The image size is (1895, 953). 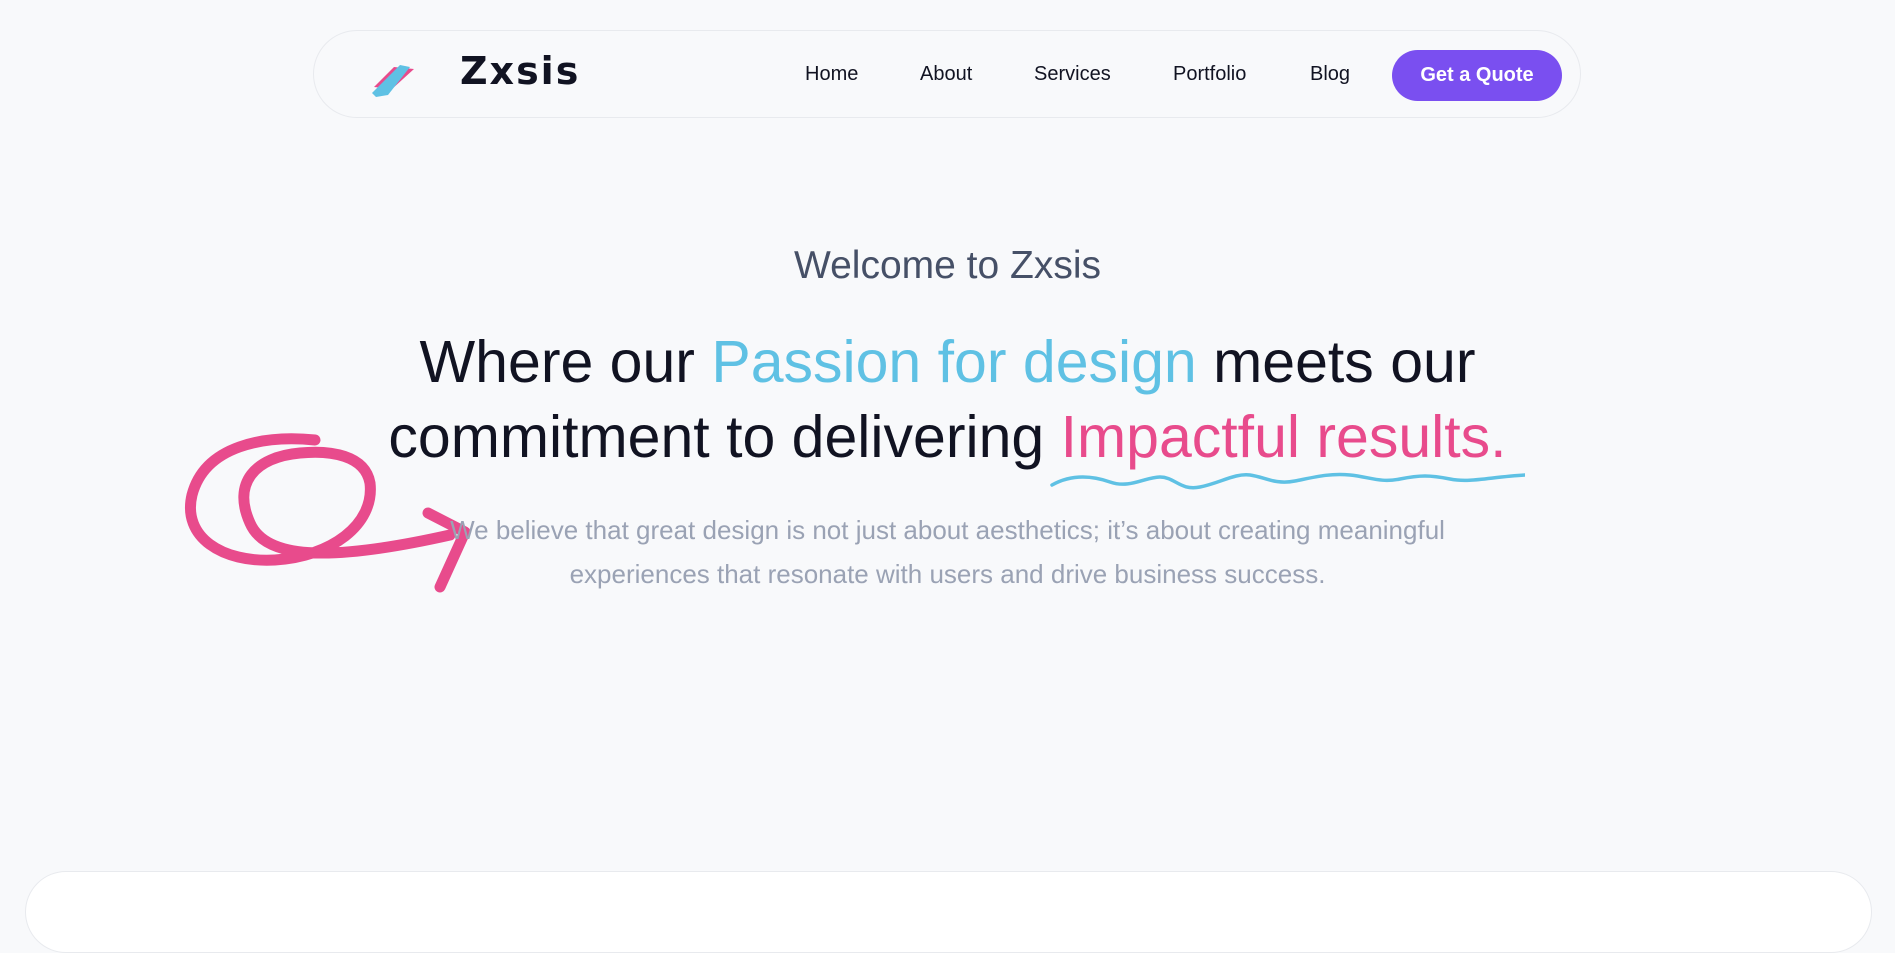 I want to click on headline-highlight-impactful: Impactful results., so click(x=1283, y=437).